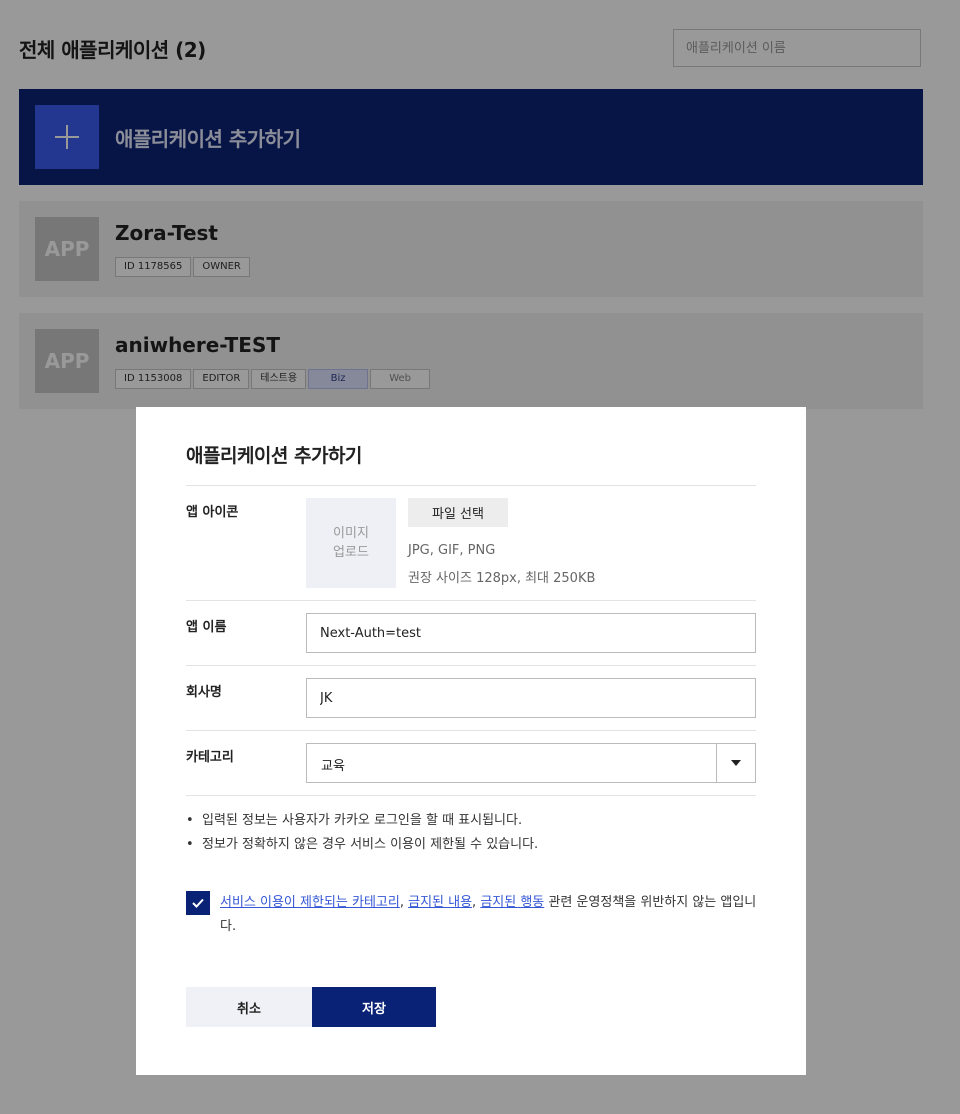  Describe the element at coordinates (374, 1007) in the screenshot. I see `save-button: 저장` at that location.